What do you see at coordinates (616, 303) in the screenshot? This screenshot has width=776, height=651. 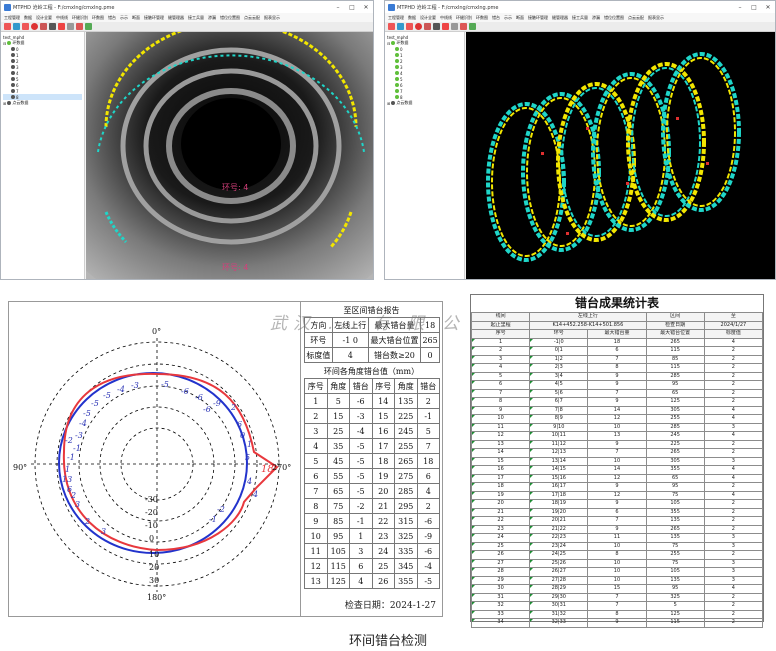 I see `stats-title: 错台成果统计表` at bounding box center [616, 303].